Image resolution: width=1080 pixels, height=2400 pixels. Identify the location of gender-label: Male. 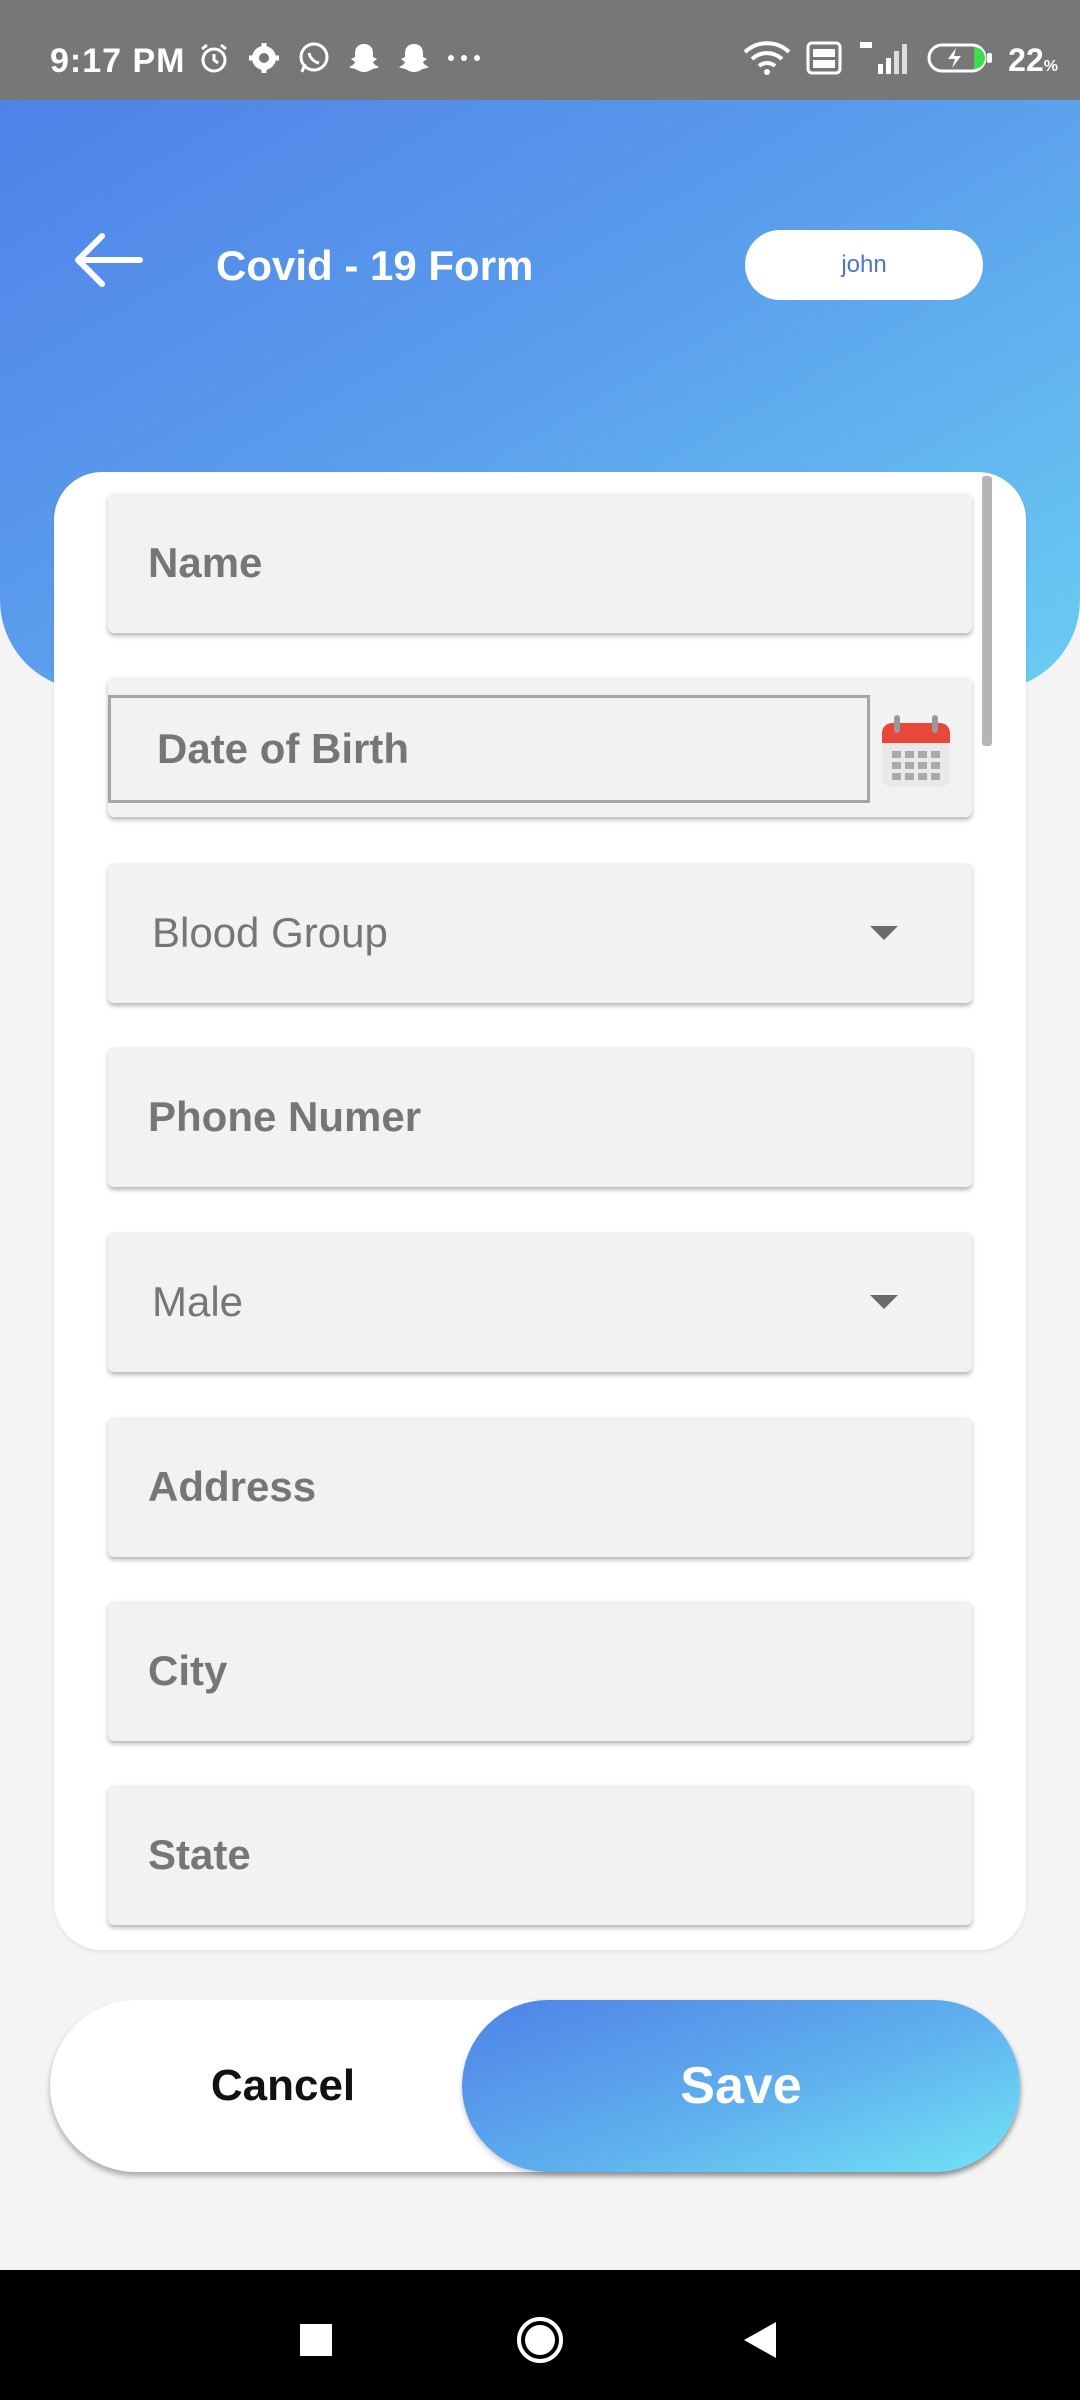
(198, 1301).